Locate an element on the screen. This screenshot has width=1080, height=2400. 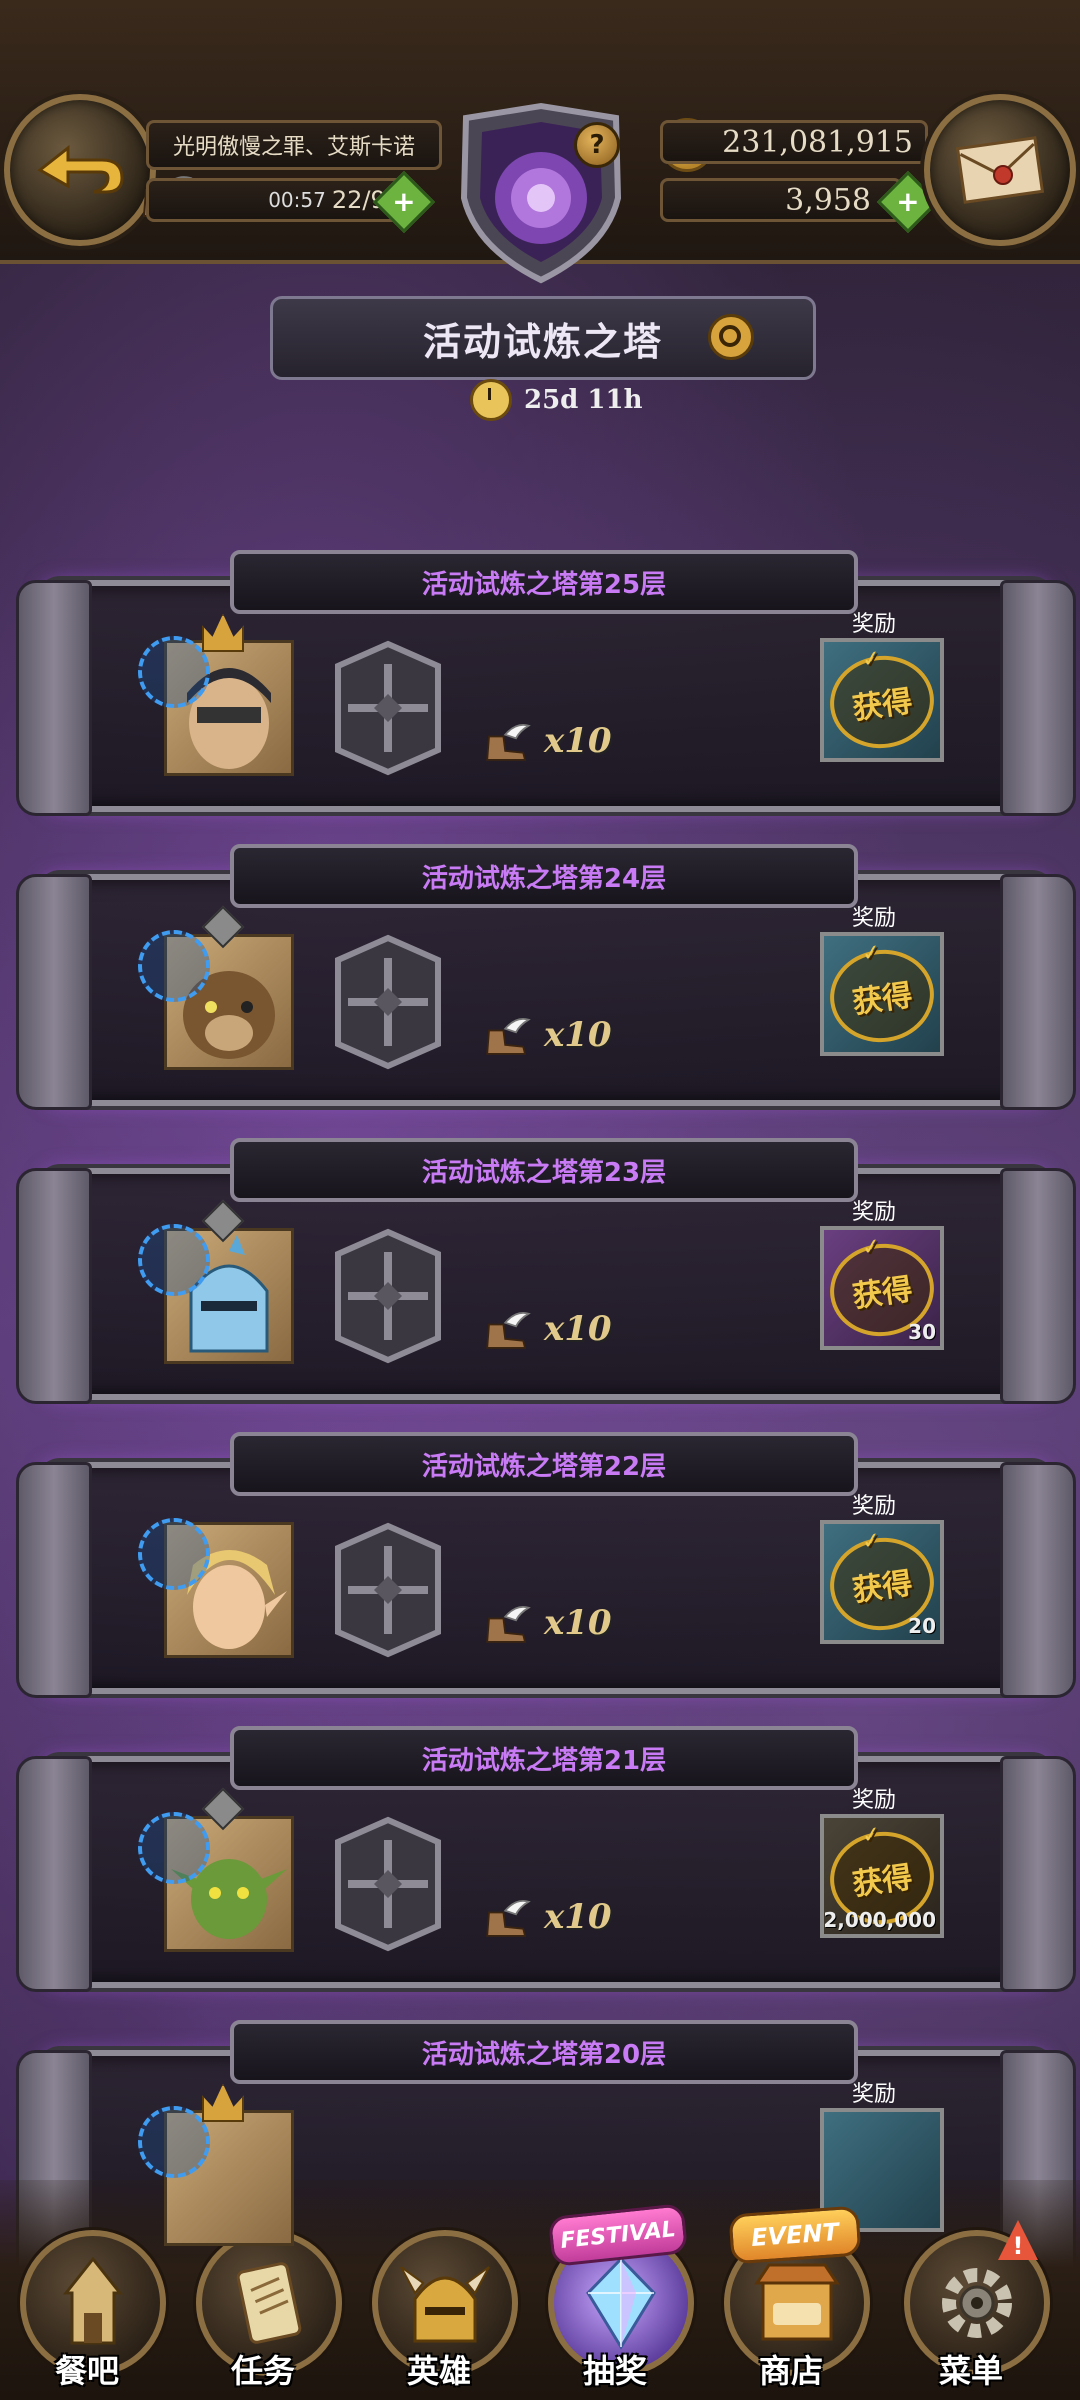
floor-title: 活动试炼之塔第23层 is located at coordinates (544, 1170).